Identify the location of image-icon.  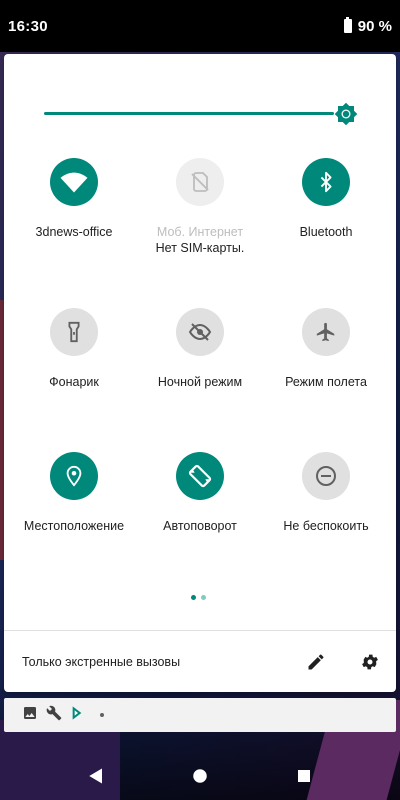
(30, 715).